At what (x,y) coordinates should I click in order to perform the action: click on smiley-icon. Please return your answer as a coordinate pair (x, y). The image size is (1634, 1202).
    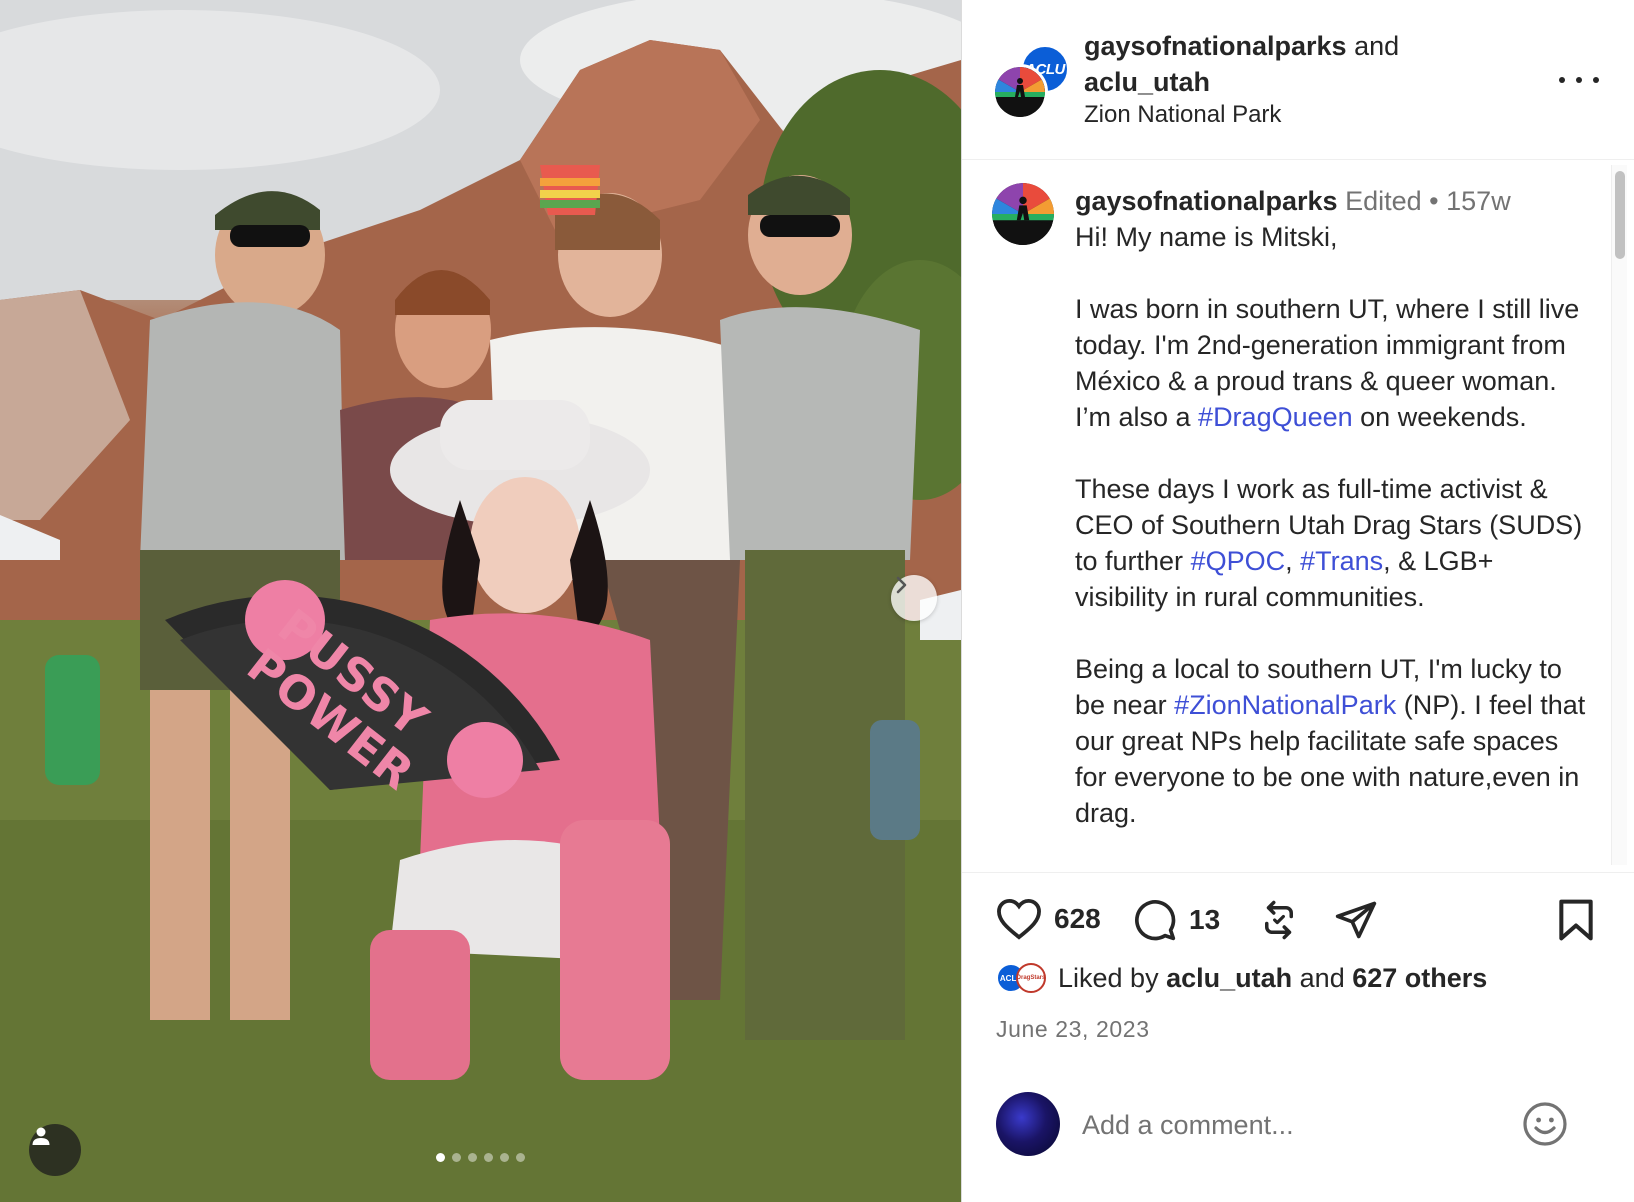
    Looking at the image, I should click on (1545, 1124).